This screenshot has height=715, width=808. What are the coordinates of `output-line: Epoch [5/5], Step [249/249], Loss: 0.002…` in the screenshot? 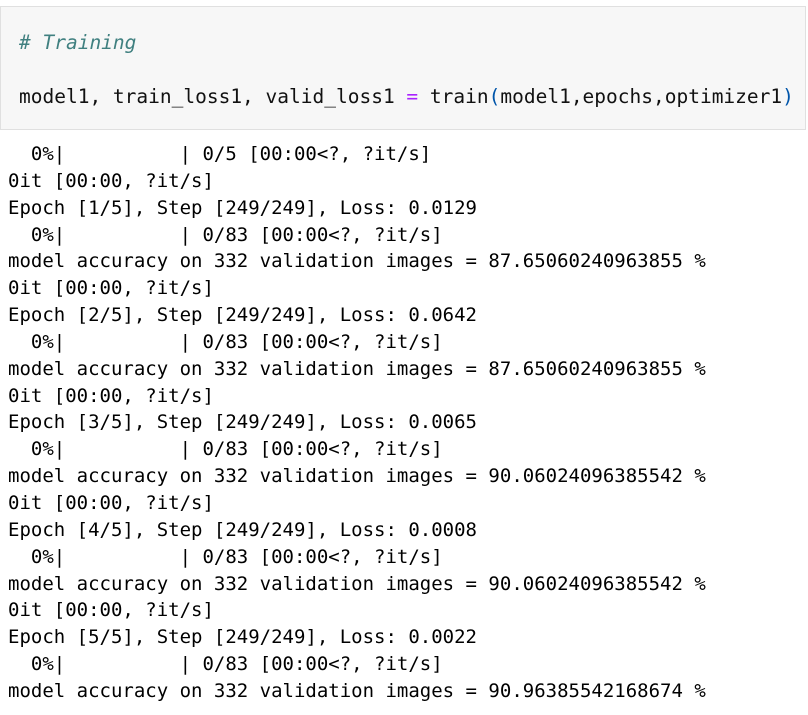 It's located at (242, 637).